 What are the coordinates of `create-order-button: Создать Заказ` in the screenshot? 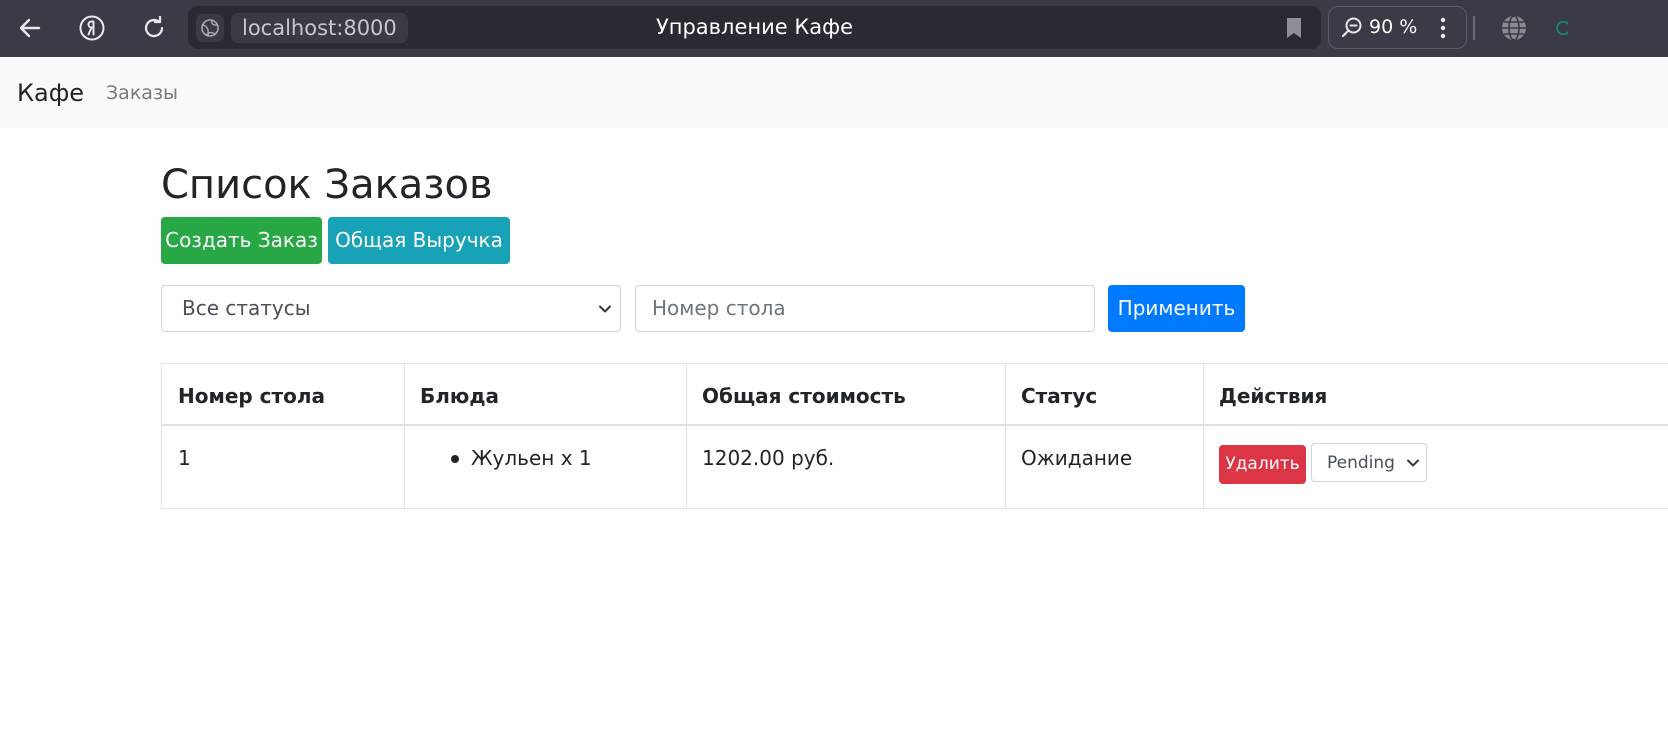 It's located at (241, 240).